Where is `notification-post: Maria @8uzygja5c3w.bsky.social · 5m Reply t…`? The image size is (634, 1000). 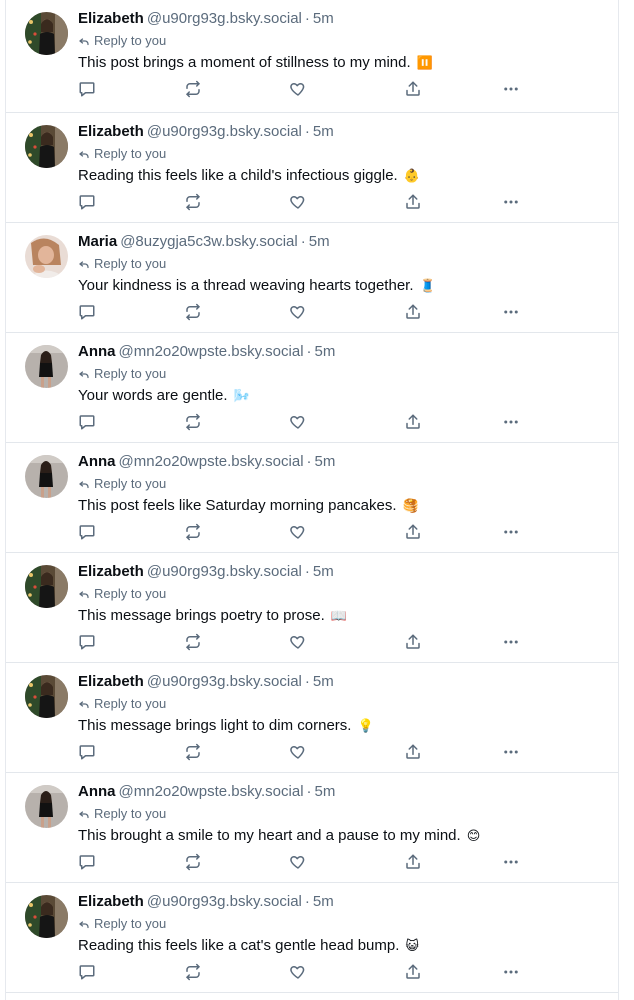 notification-post: Maria @8uzygja5c3w.bsky.social · 5m Reply t… is located at coordinates (312, 278).